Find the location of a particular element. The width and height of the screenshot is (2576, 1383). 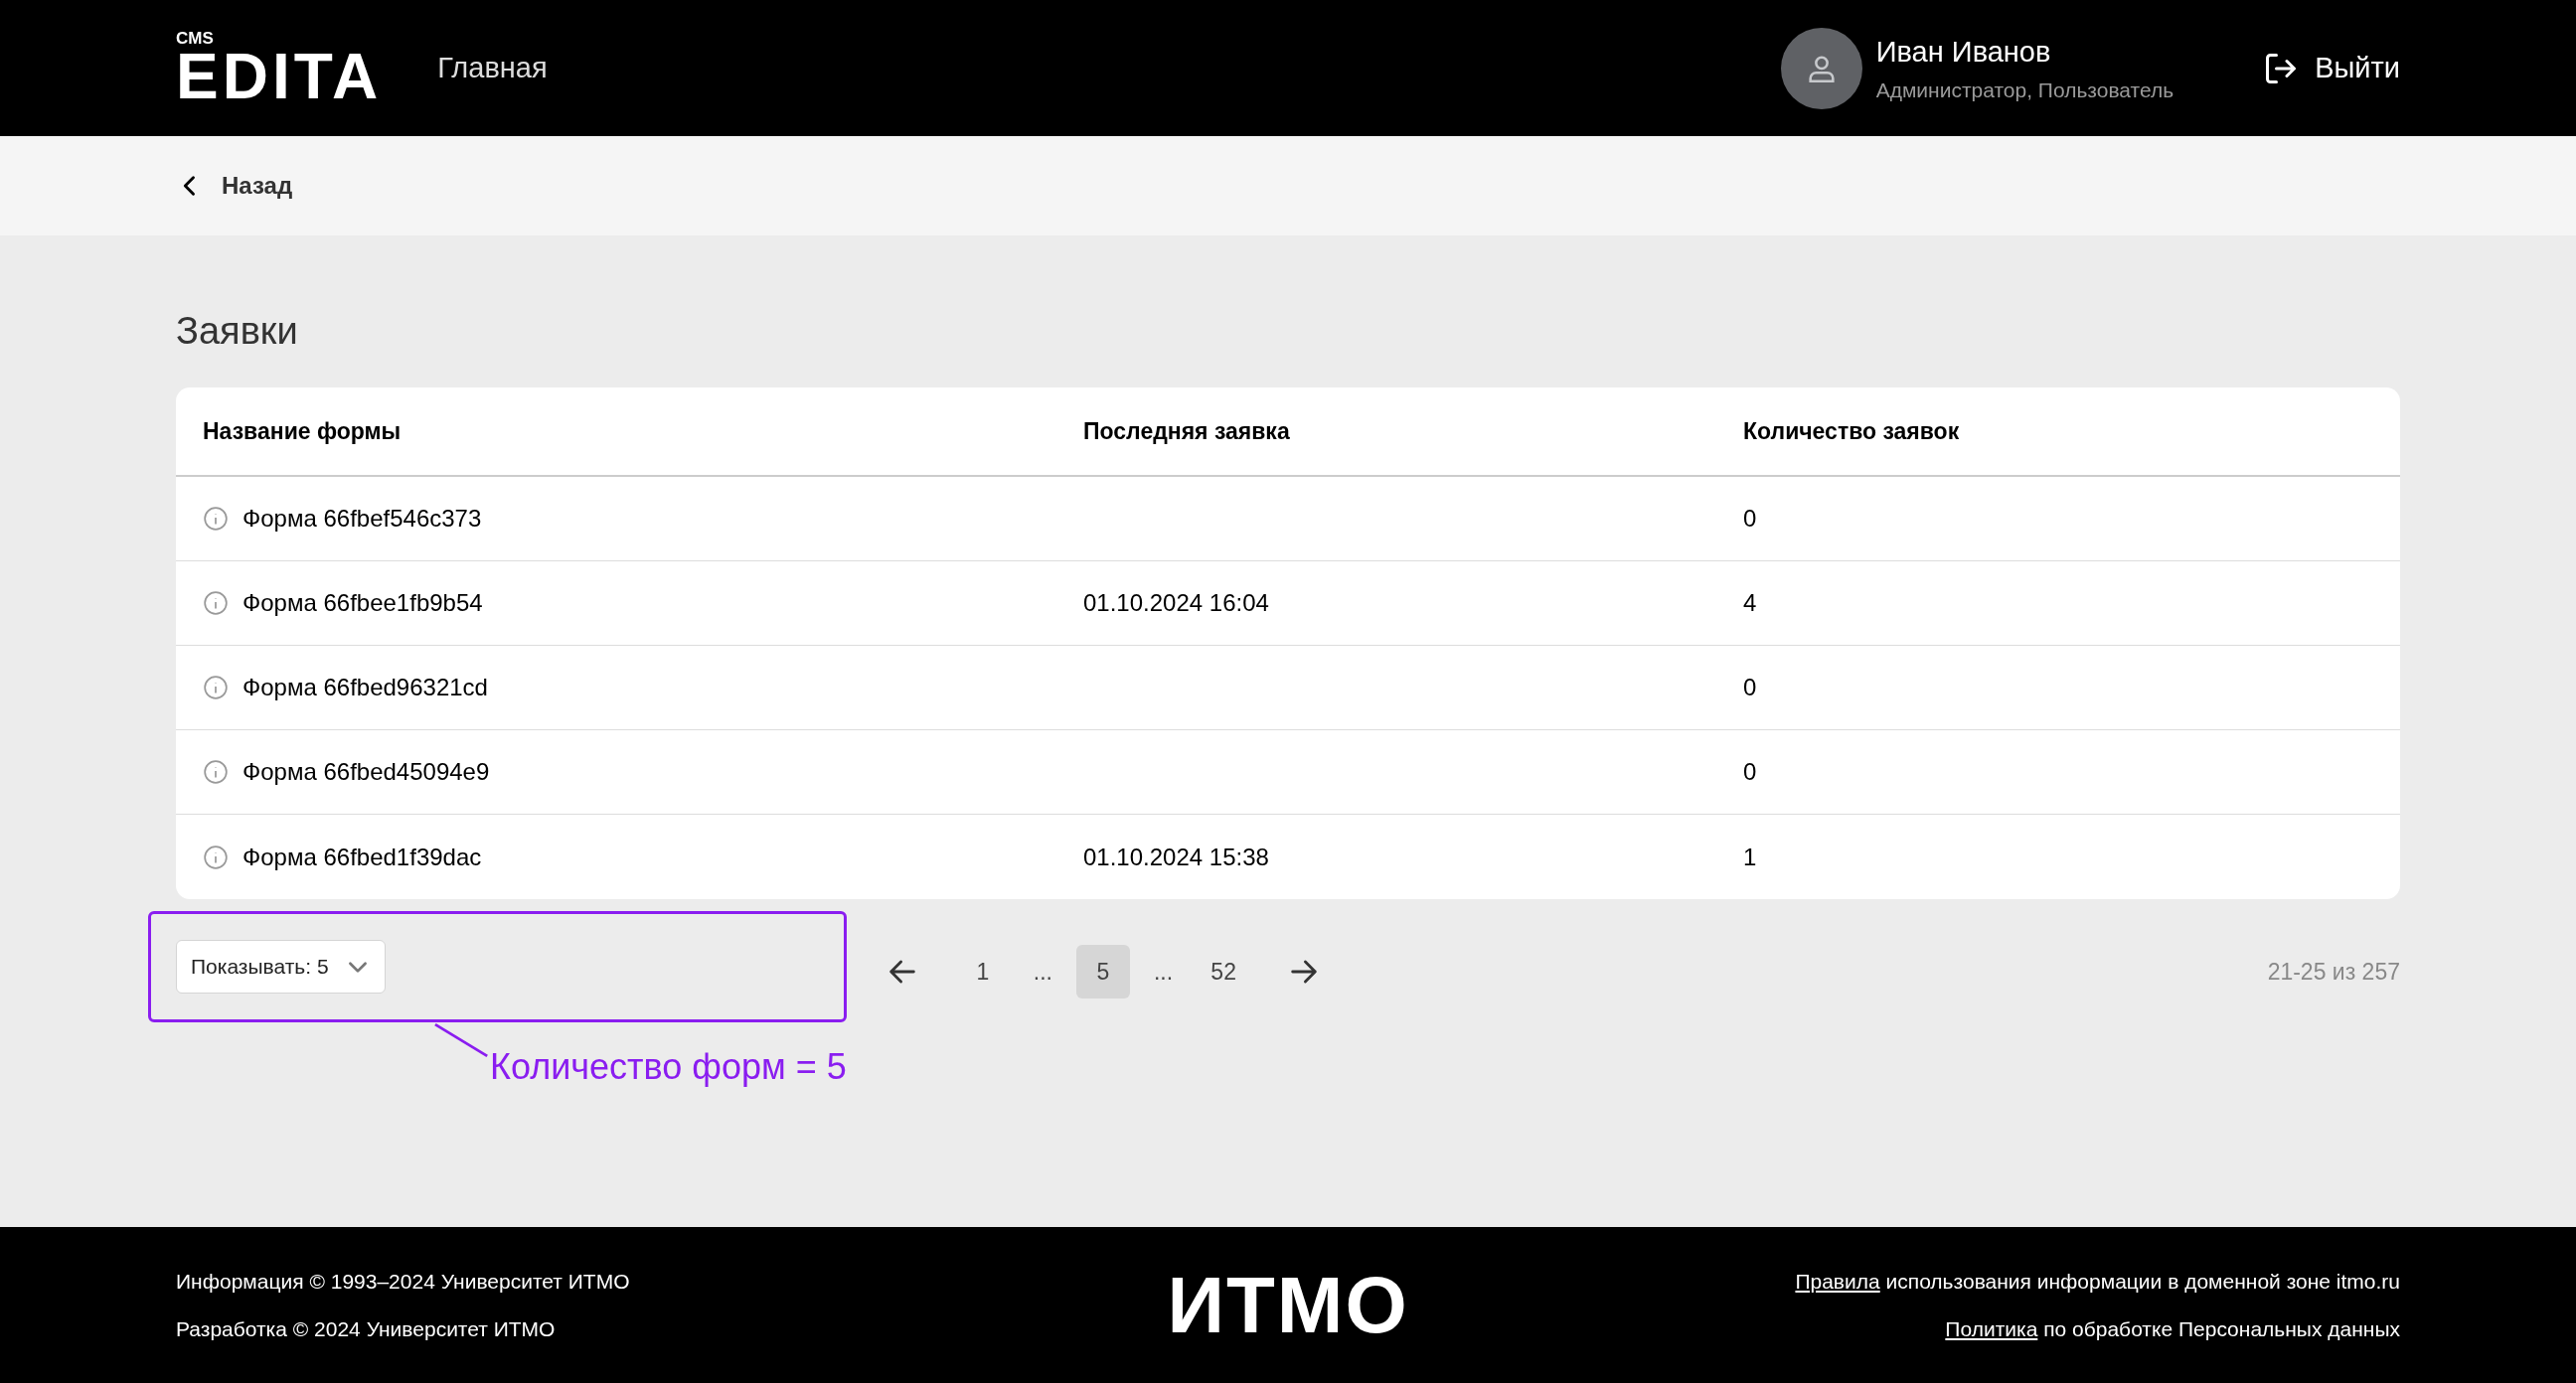

footer-link: Политика is located at coordinates (1991, 1328).